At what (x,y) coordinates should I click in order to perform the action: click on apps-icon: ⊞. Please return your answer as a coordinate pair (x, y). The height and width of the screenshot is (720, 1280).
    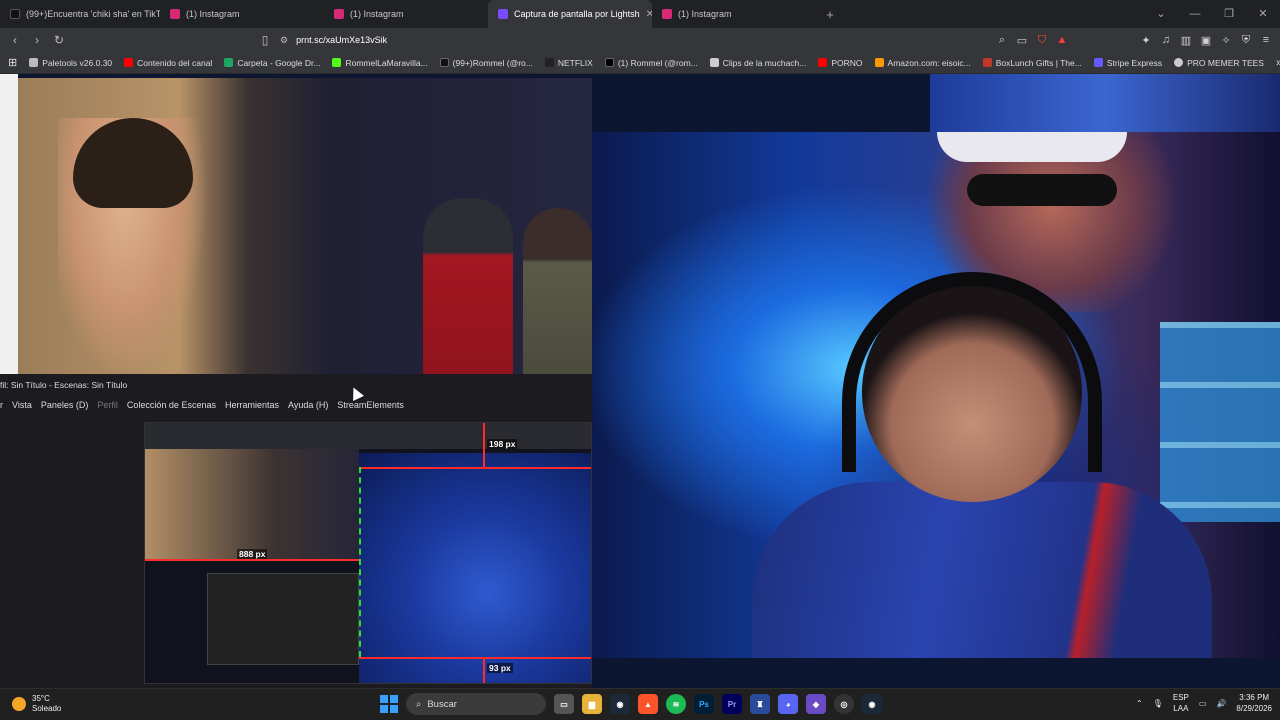
    Looking at the image, I should click on (12, 62).